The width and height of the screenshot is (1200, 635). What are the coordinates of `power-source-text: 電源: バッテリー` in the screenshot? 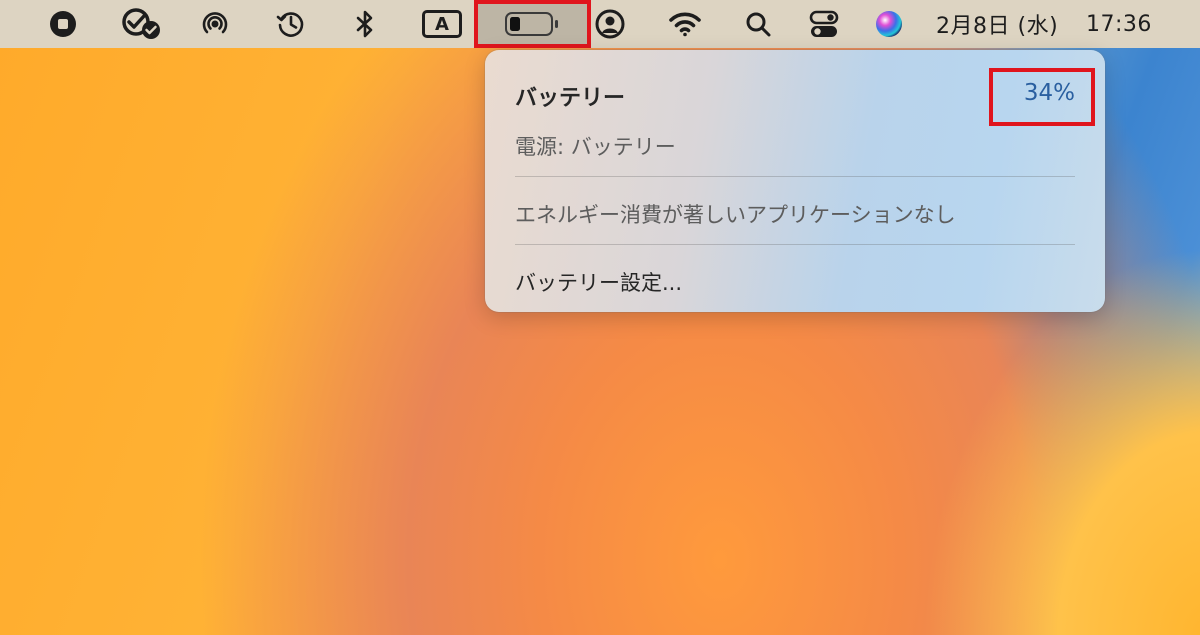 It's located at (595, 147).